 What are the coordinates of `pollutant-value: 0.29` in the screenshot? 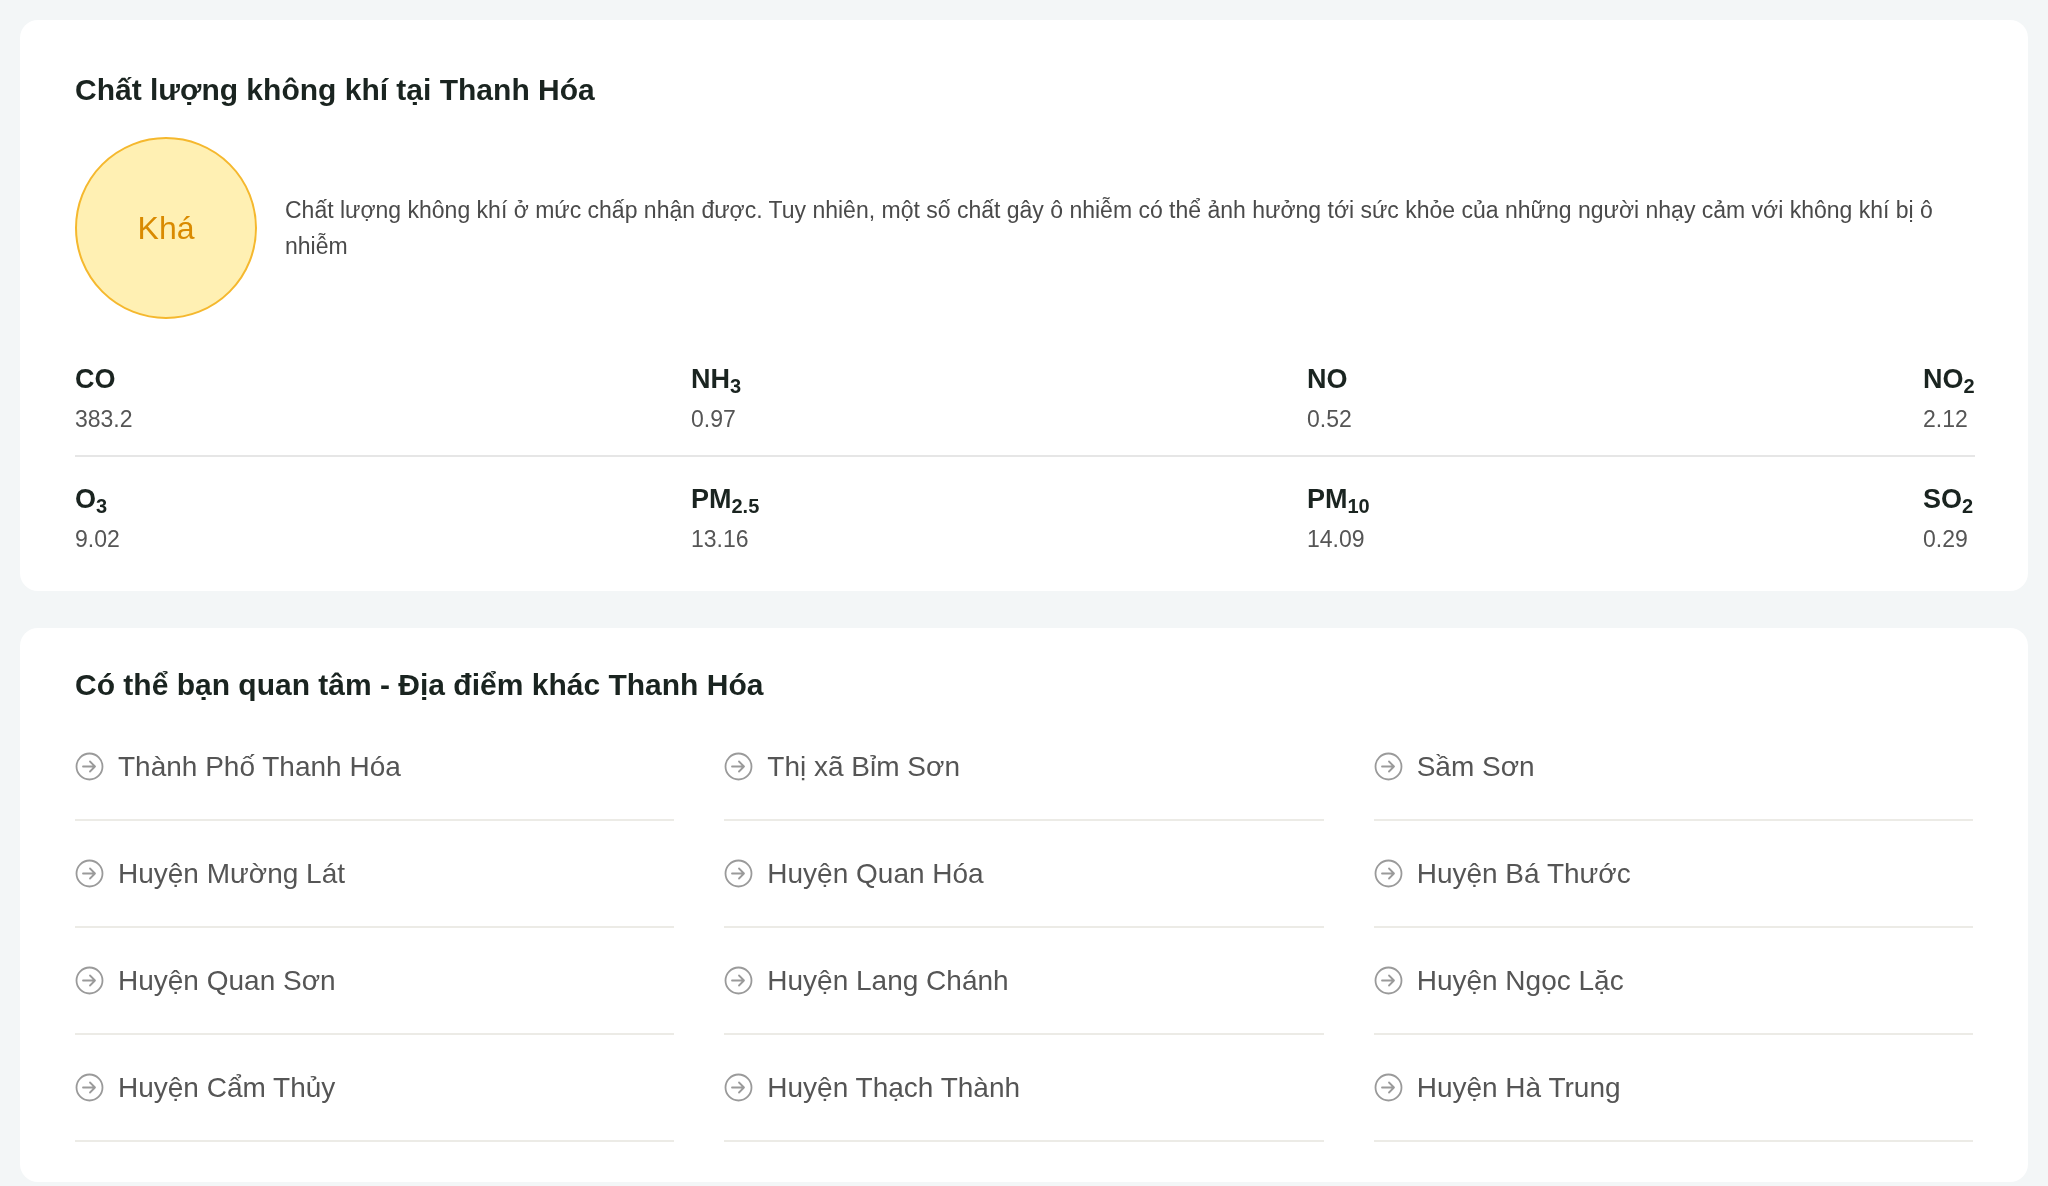 It's located at (1945, 539).